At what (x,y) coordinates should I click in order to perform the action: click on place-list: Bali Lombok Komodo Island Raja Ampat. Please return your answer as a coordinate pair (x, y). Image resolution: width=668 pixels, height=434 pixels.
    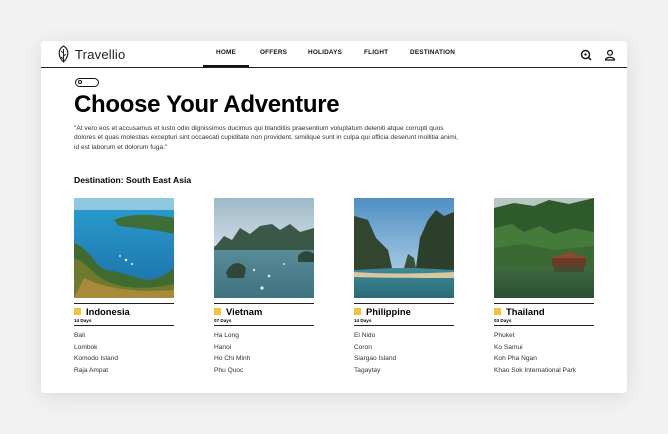
    Looking at the image, I should click on (96, 353).